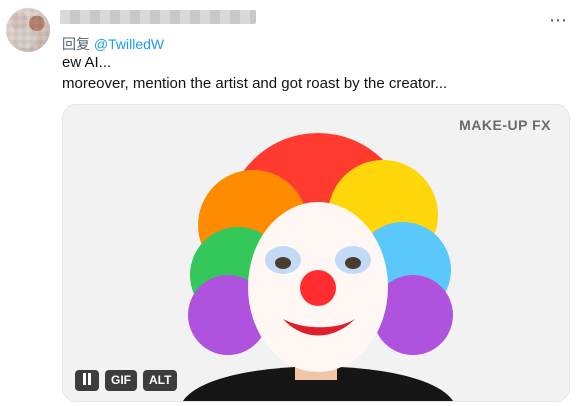 The image size is (584, 406). I want to click on pause-button, so click(87, 380).